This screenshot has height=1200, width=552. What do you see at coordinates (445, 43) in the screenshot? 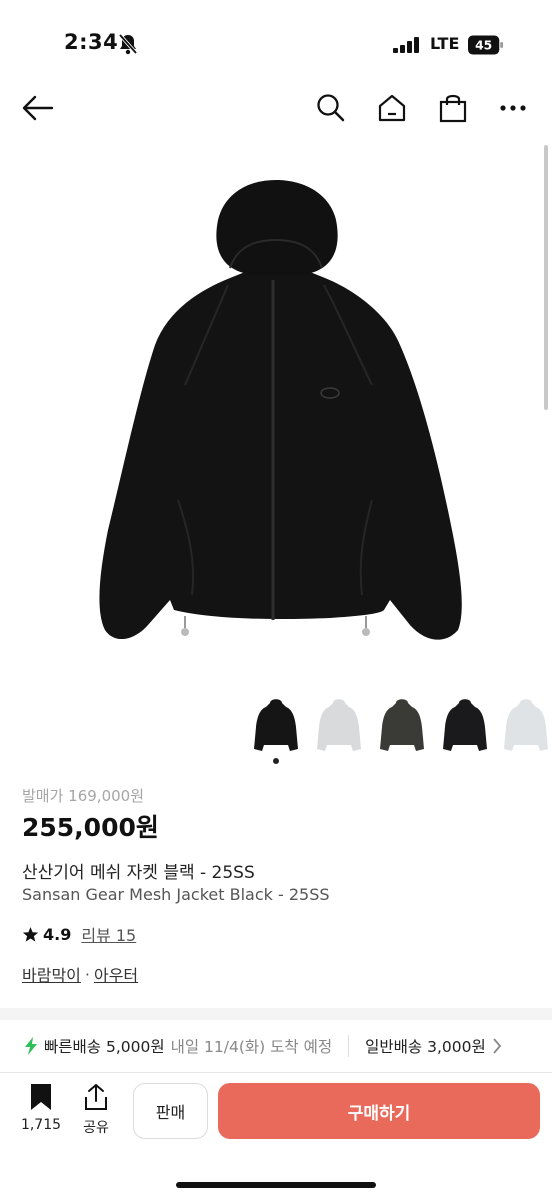
I see `network-label: LTE` at bounding box center [445, 43].